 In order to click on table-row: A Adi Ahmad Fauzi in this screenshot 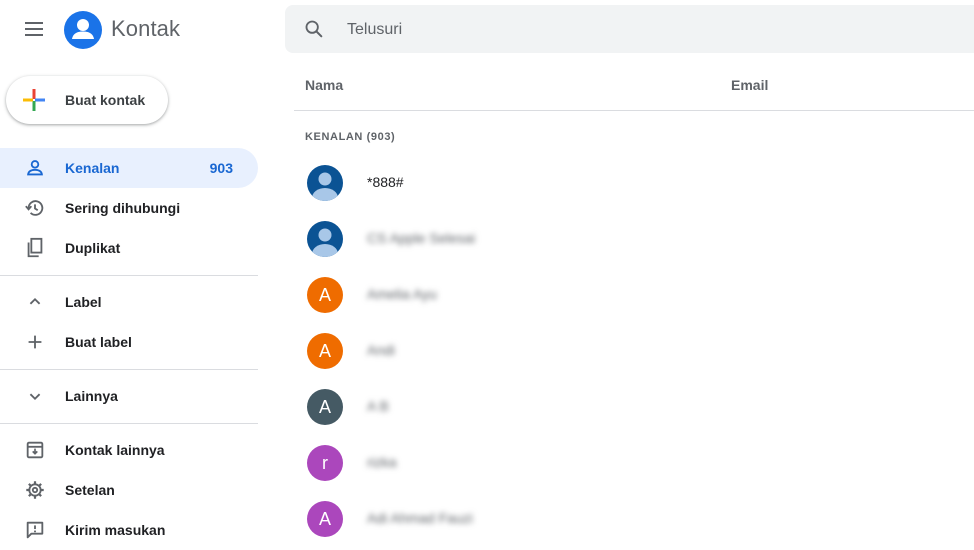, I will do `click(634, 519)`.